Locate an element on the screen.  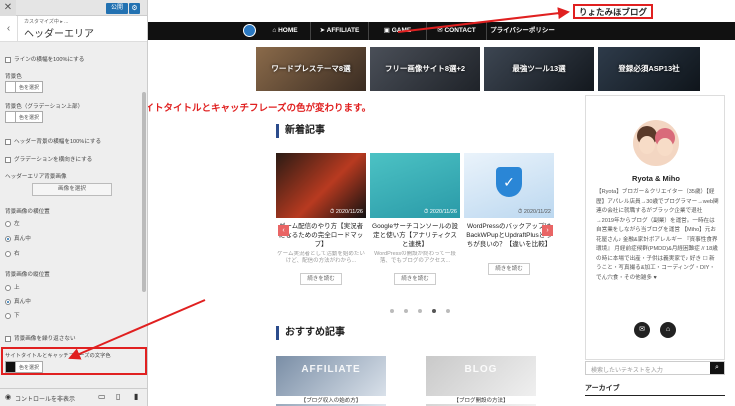
site-title: りょたみほブログ is located at coordinates (613, 11).